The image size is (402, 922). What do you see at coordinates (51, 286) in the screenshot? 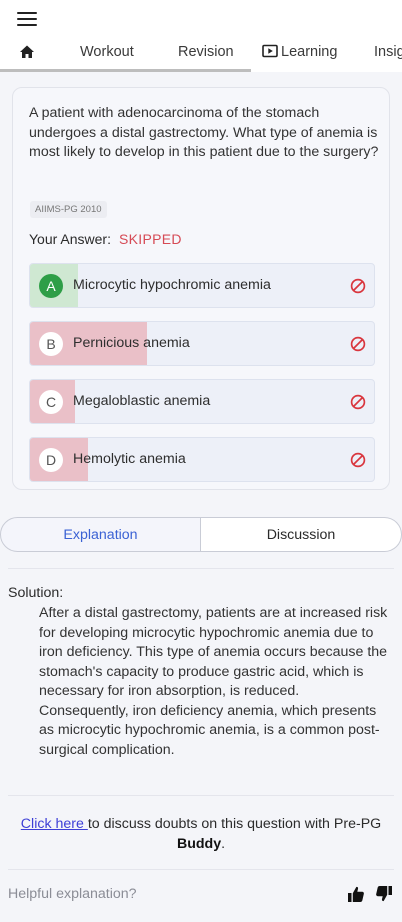
I see `option-a-letter: A` at bounding box center [51, 286].